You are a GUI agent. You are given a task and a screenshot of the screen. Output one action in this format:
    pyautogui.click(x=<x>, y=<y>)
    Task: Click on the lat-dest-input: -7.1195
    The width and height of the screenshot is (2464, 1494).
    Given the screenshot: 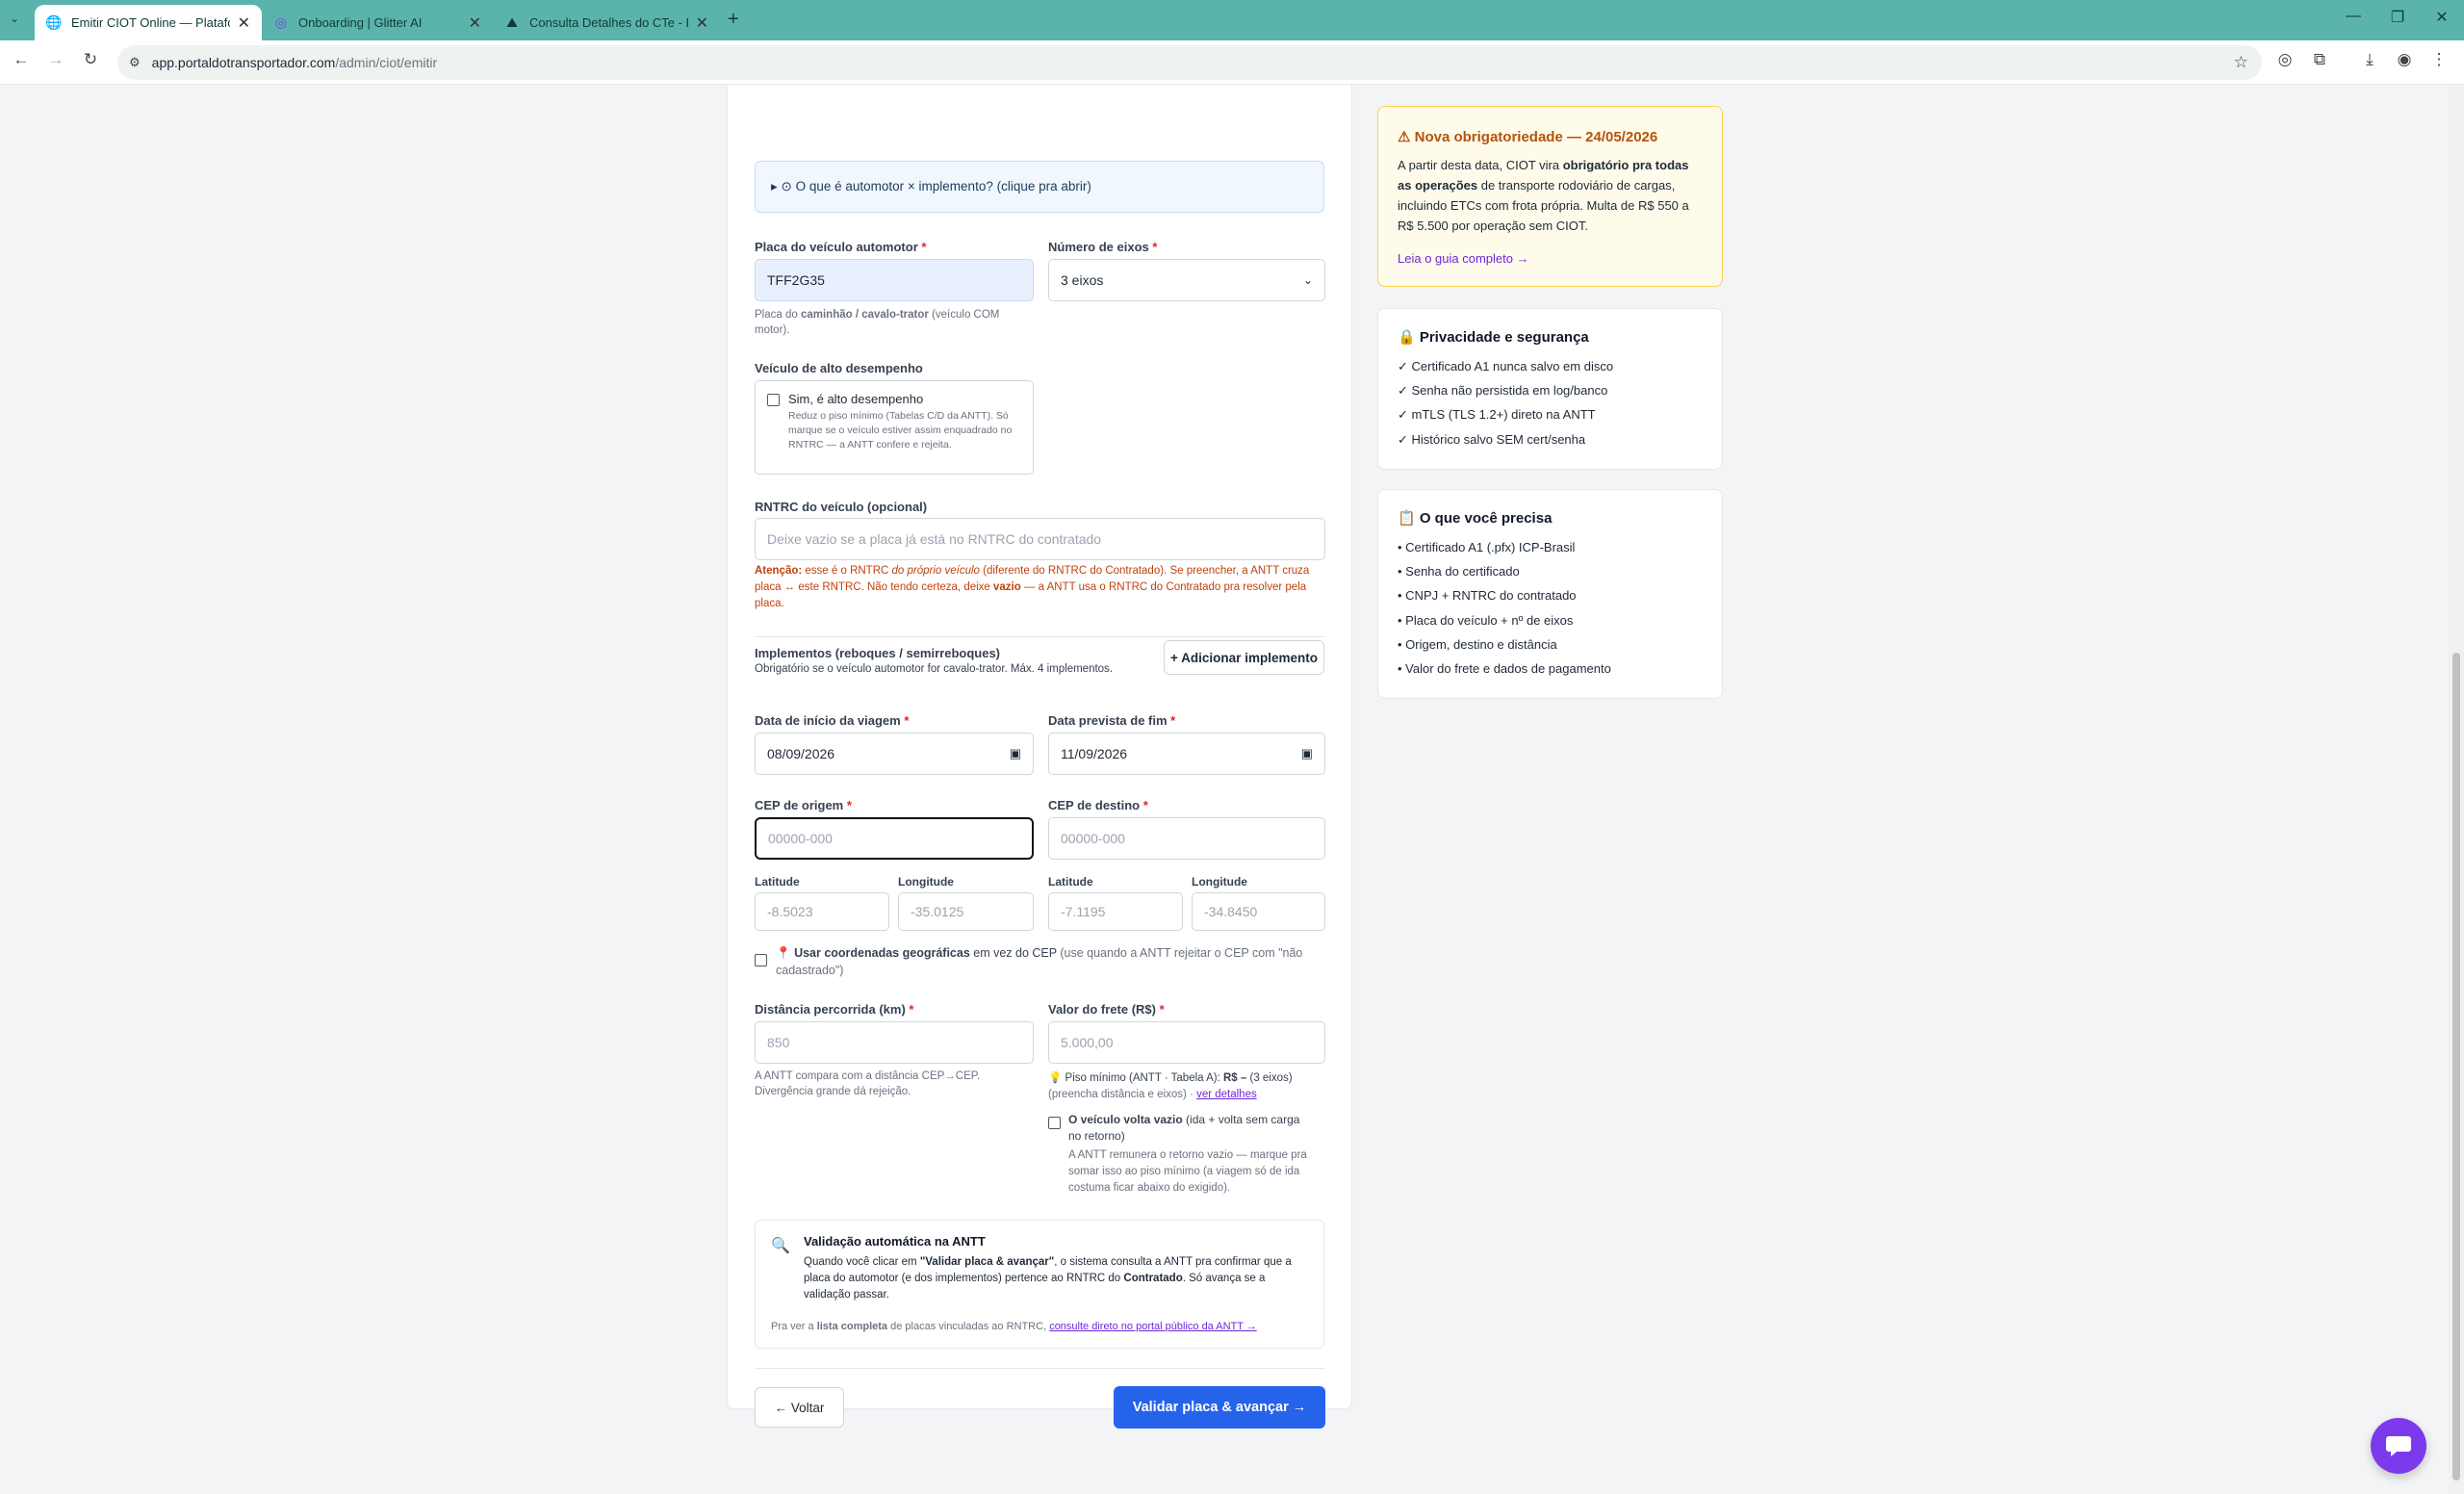 What is the action you would take?
    pyautogui.click(x=1115, y=911)
    